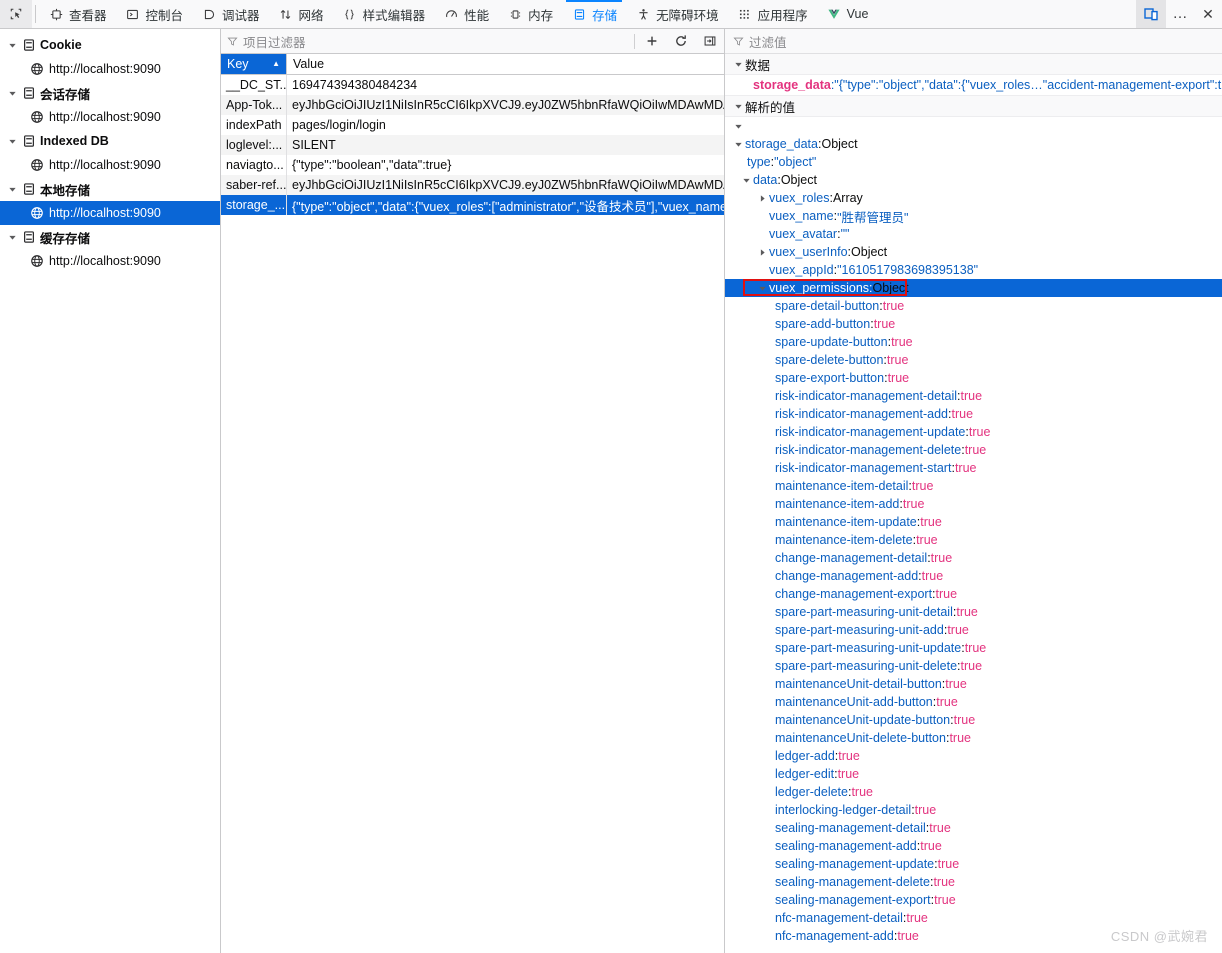  I want to click on json-tree-row: risk-indicator-management-update: true, so click(973, 432).